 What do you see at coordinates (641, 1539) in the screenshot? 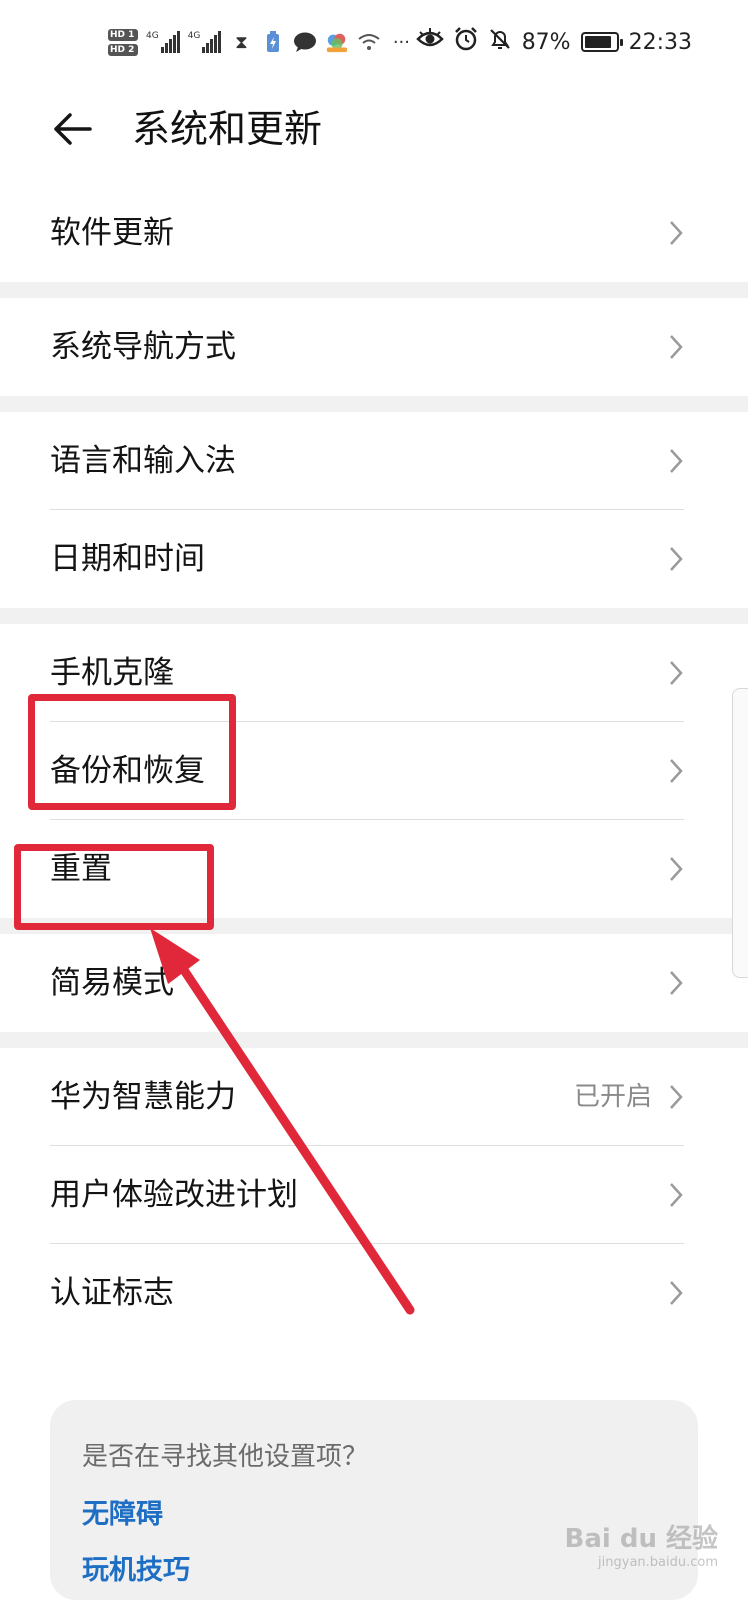
I see `watermark-brand: Bai du 经验` at bounding box center [641, 1539].